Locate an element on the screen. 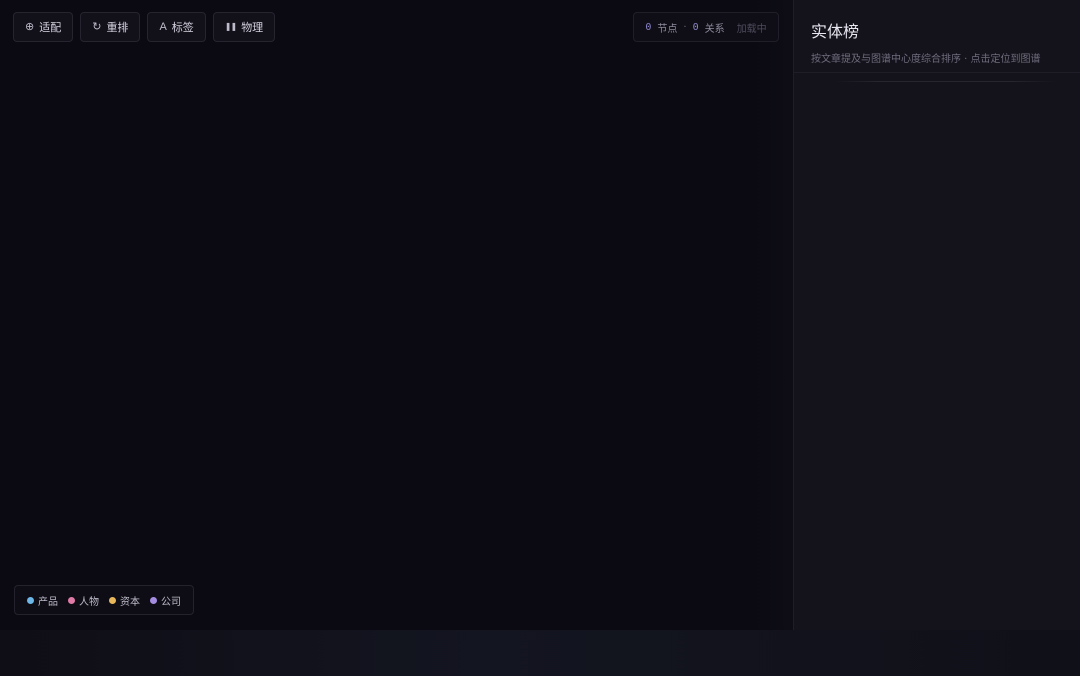  physics-button: ❚❚ 物理 is located at coordinates (244, 27).